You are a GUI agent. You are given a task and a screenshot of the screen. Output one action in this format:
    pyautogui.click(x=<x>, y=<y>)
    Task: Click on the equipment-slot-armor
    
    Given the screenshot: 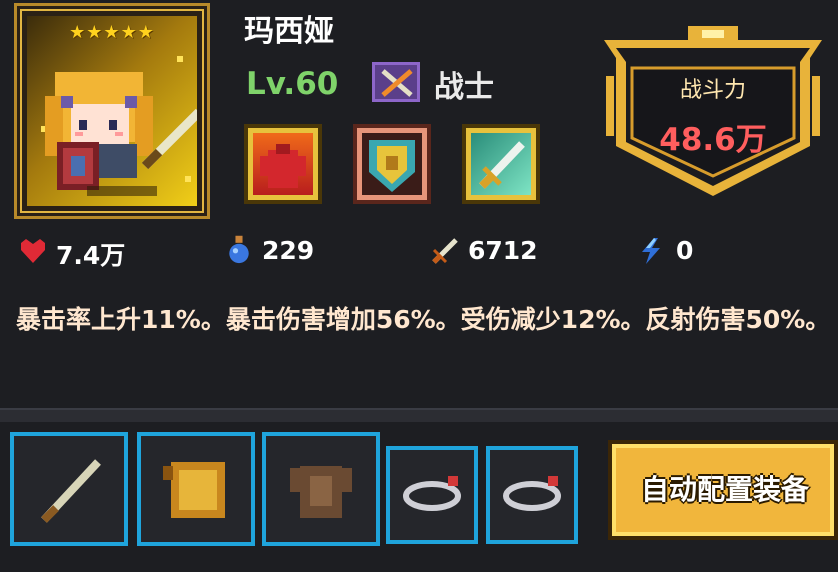 What is the action you would take?
    pyautogui.click(x=321, y=489)
    